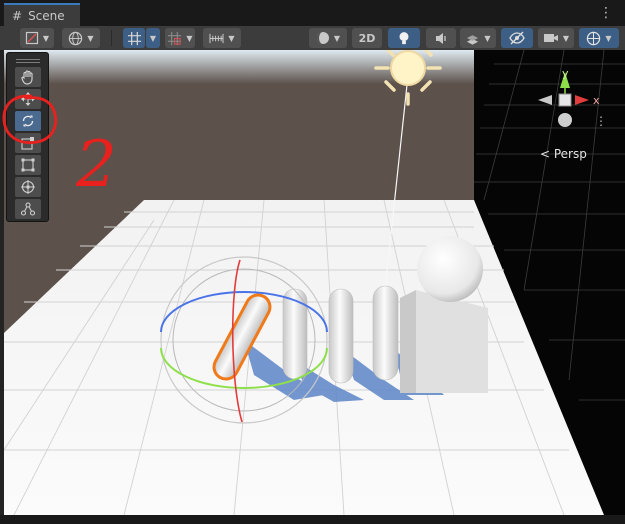 The image size is (625, 524). I want to click on grid-snap-icon, so click(134, 38).